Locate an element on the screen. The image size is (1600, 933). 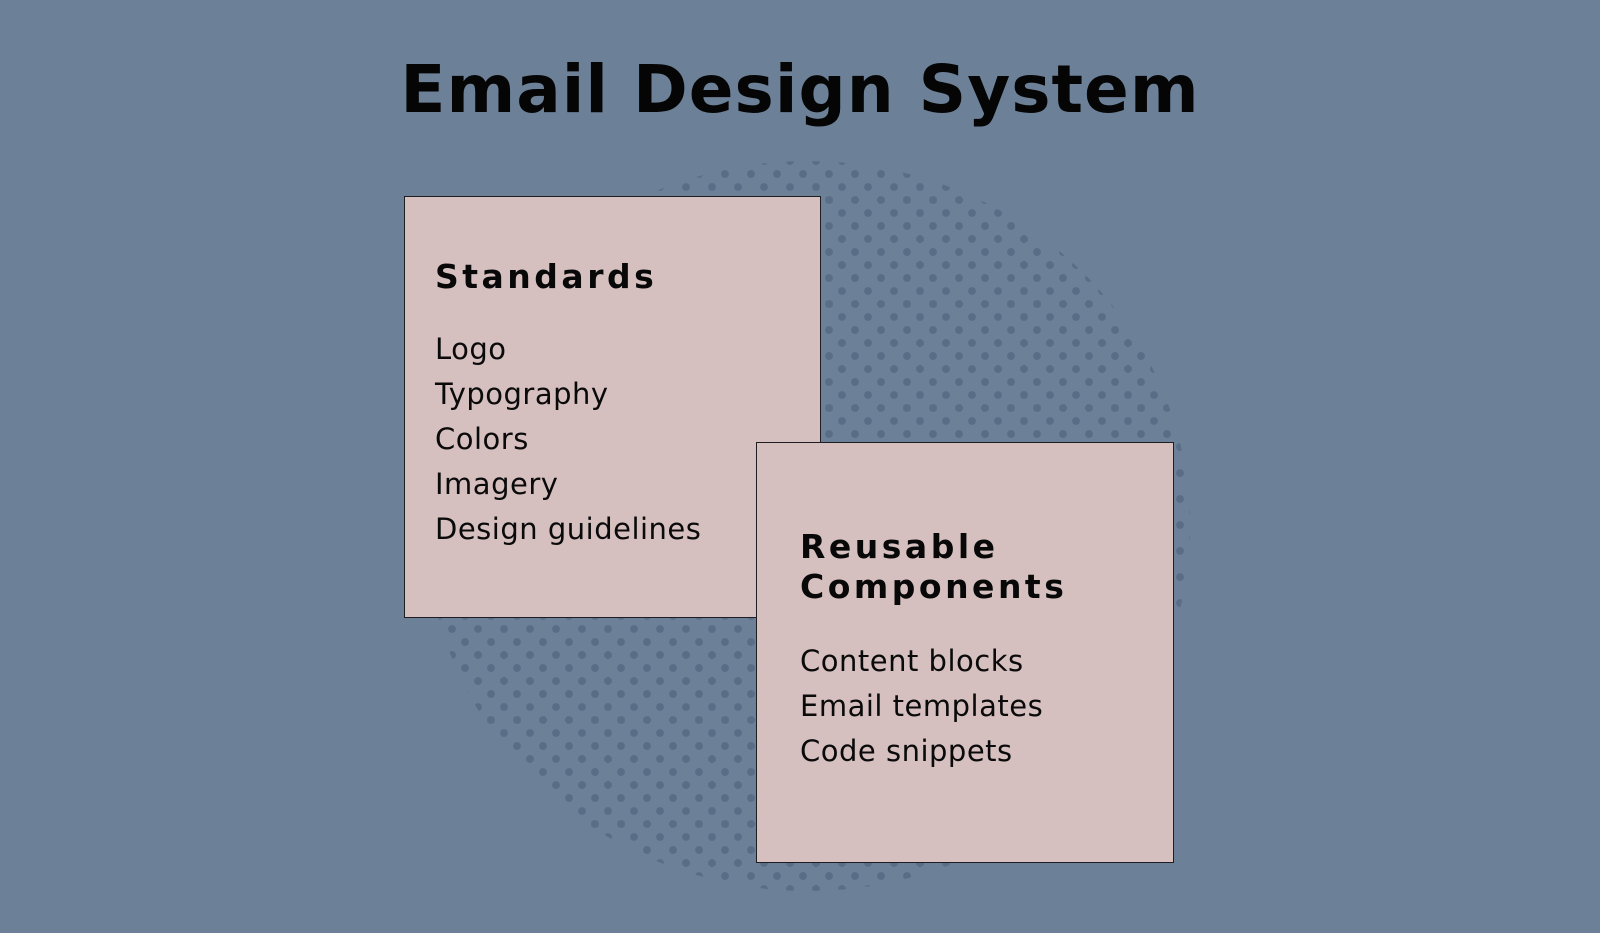
list-item-logo: Logo is located at coordinates (471, 349).